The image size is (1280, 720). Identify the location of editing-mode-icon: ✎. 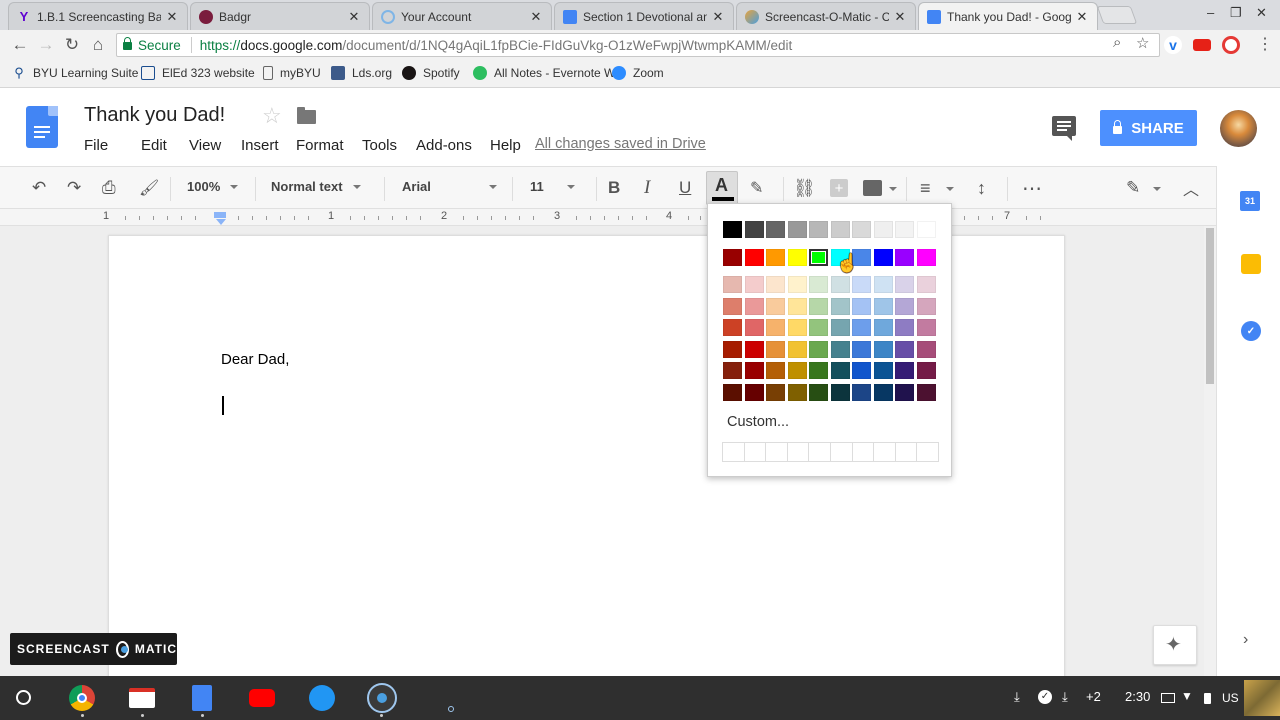
(1133, 188).